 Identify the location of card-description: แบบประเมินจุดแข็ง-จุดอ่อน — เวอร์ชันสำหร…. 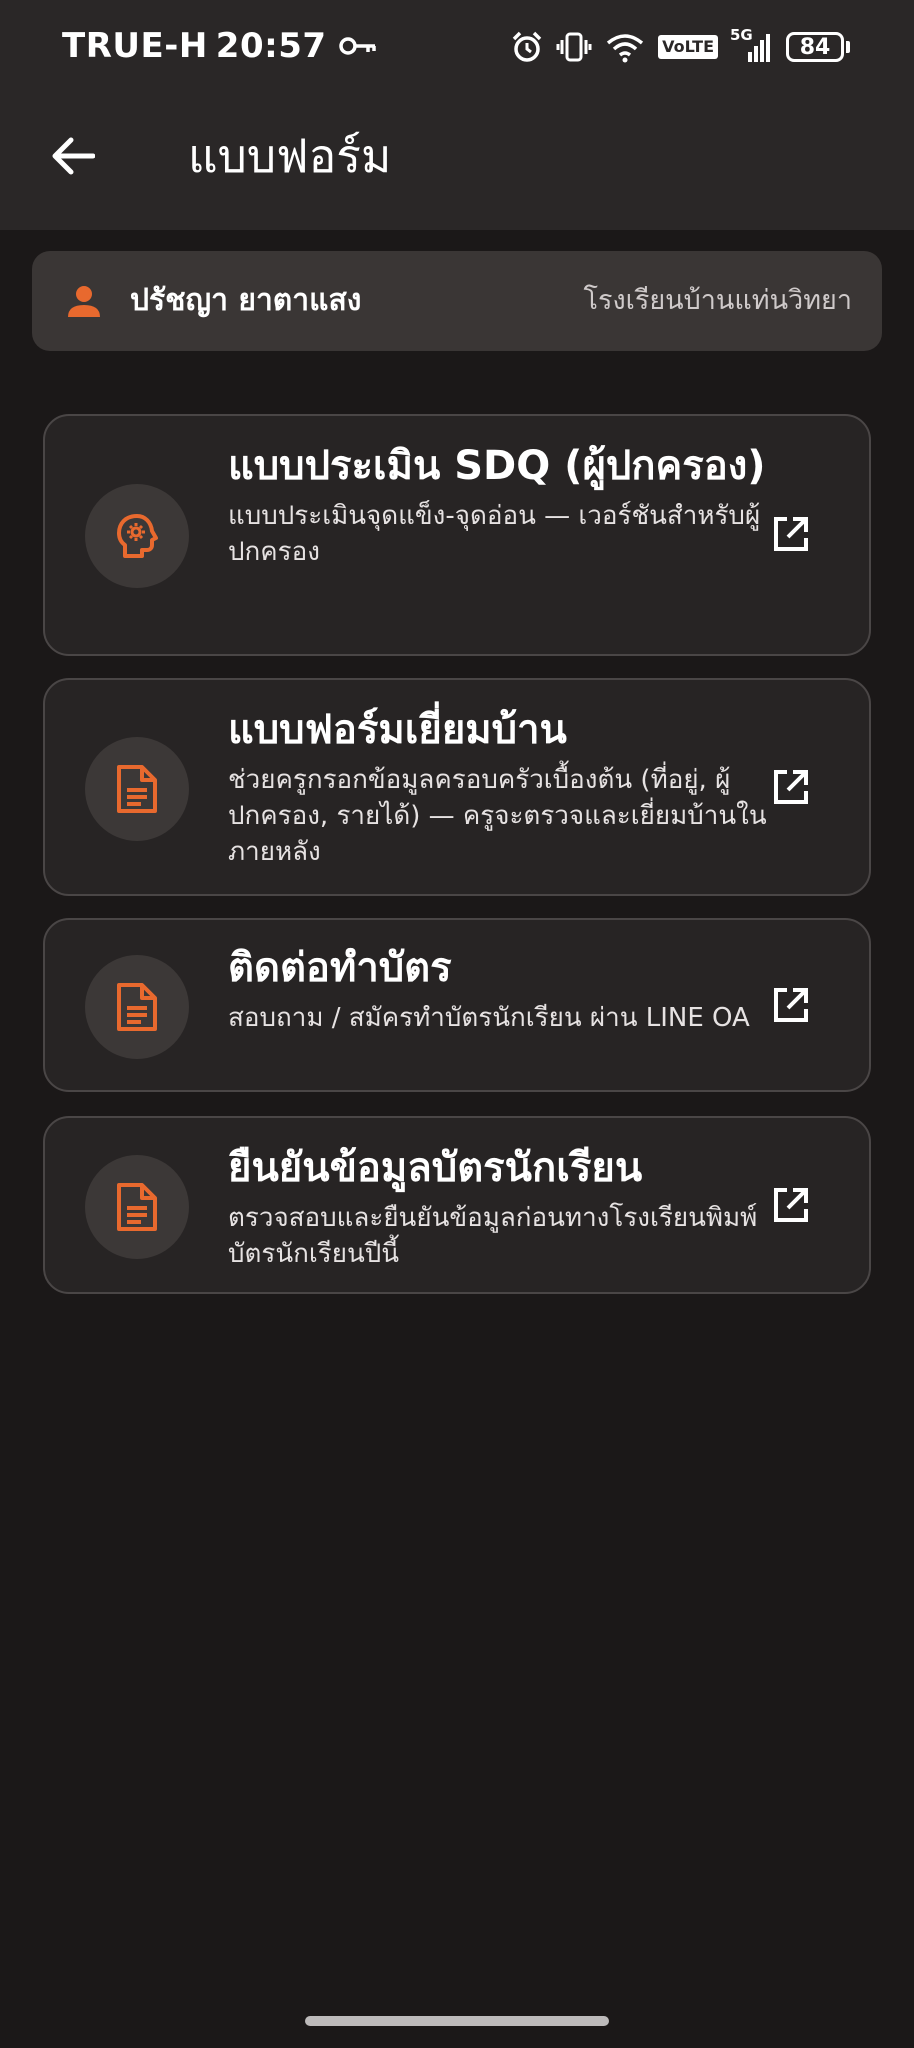
(494, 534).